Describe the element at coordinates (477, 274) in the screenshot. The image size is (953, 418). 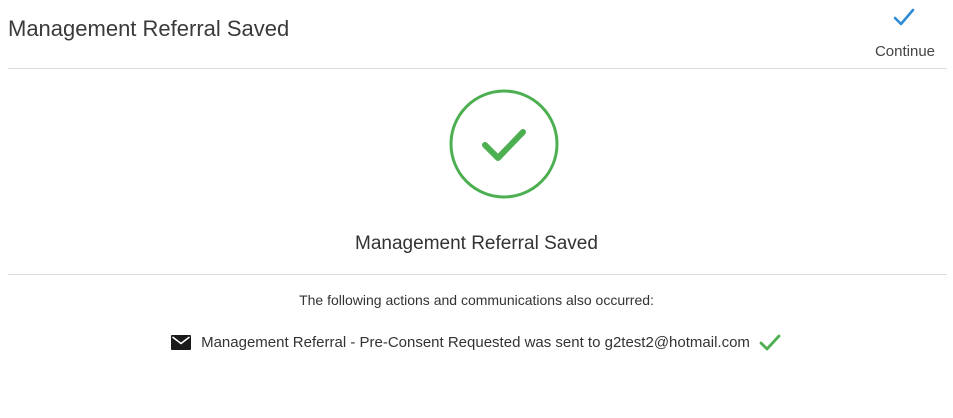
I see `section-divider` at that location.